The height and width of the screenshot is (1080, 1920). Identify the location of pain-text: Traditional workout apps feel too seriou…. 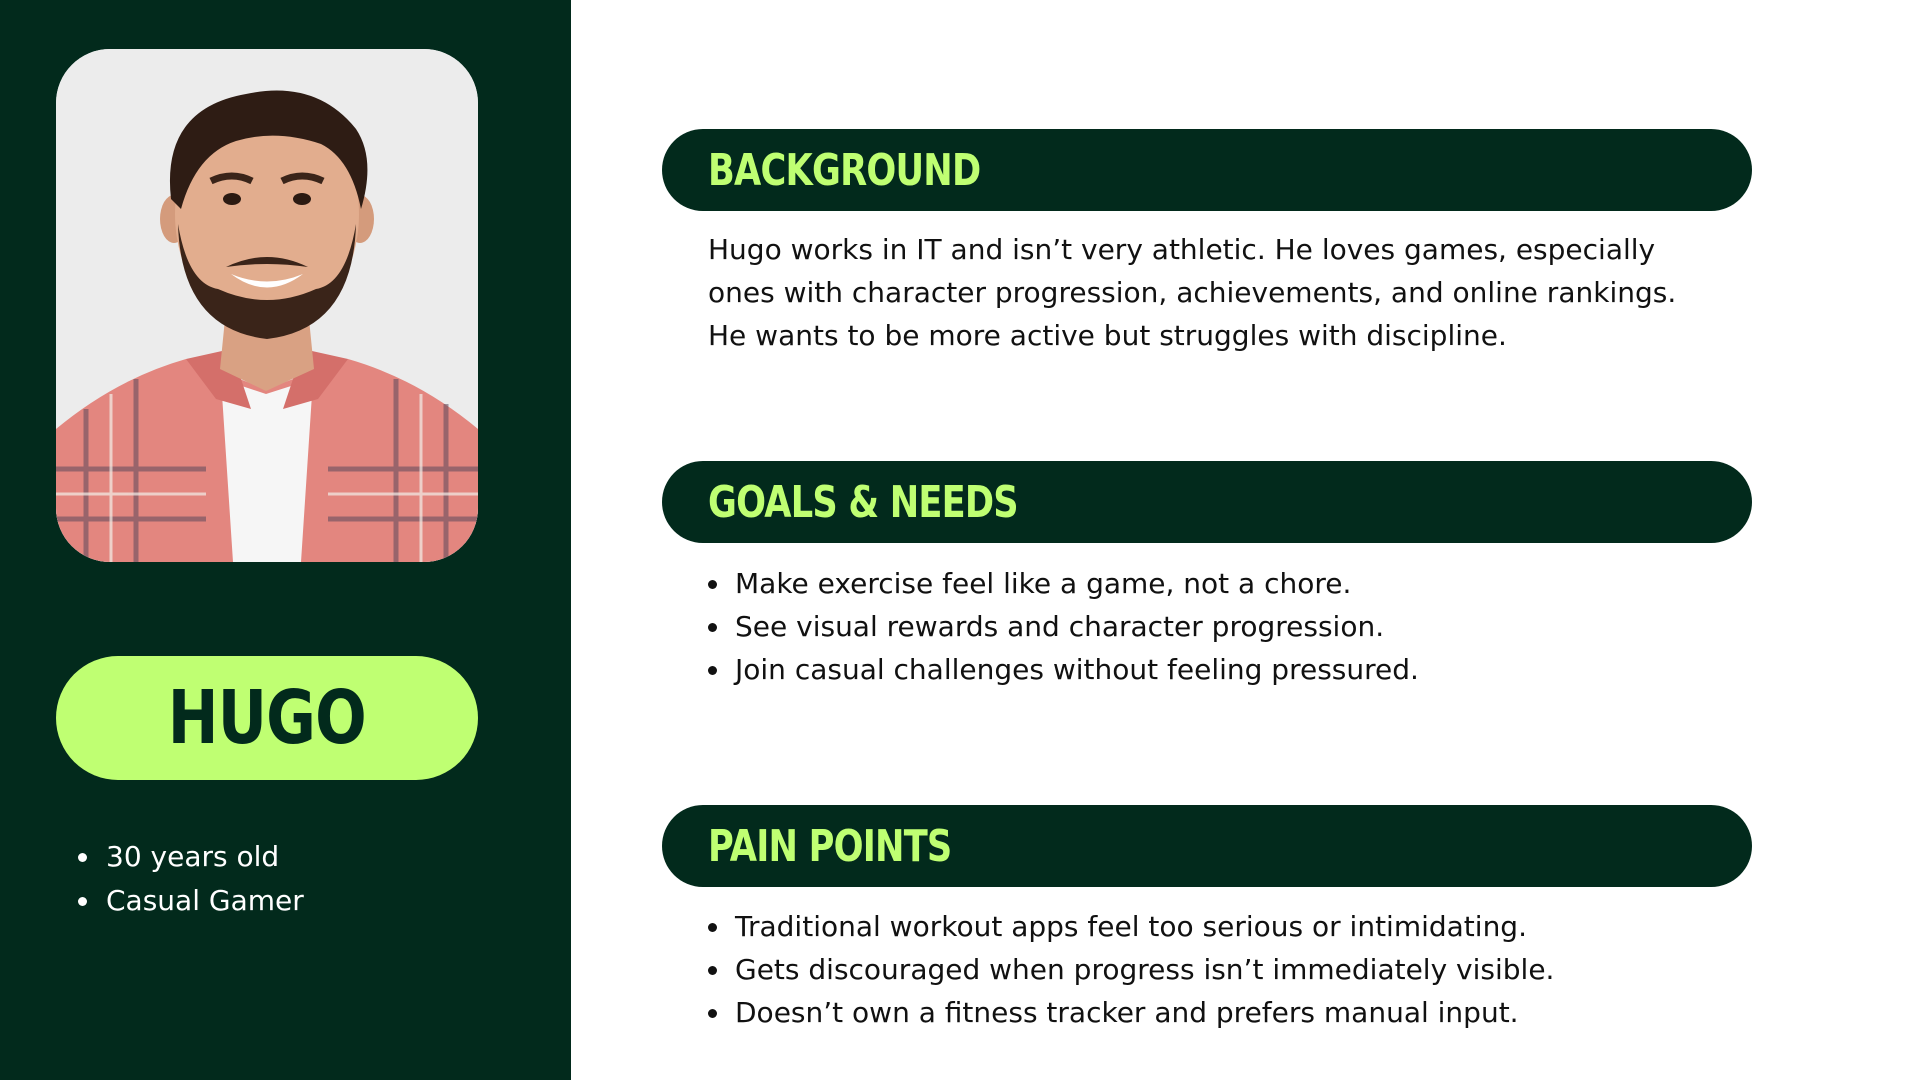
(1131, 926).